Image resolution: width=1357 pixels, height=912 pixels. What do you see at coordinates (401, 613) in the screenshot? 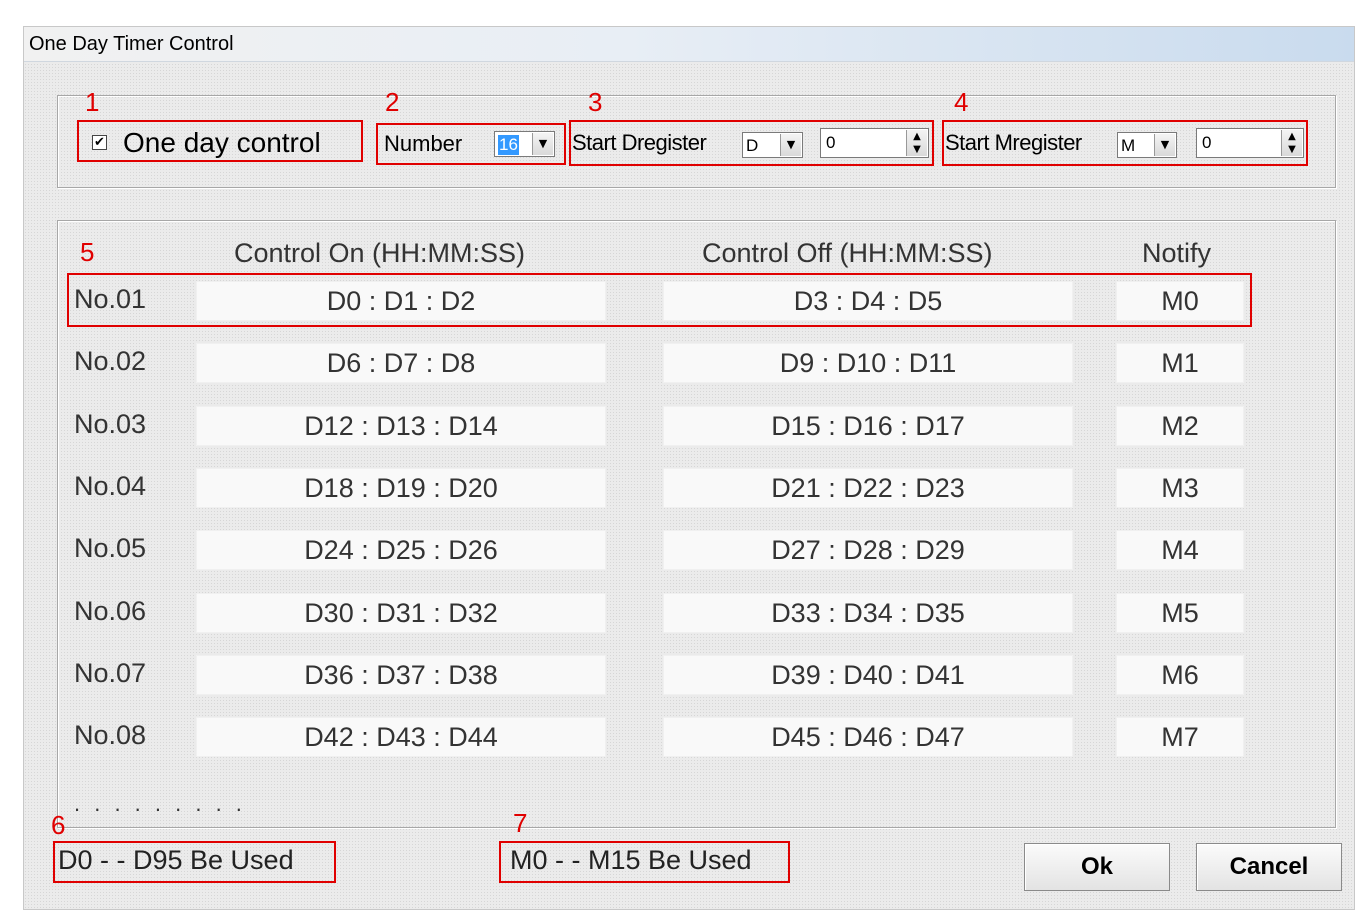
I see `control-on-cell: D30 : D31 : D32` at bounding box center [401, 613].